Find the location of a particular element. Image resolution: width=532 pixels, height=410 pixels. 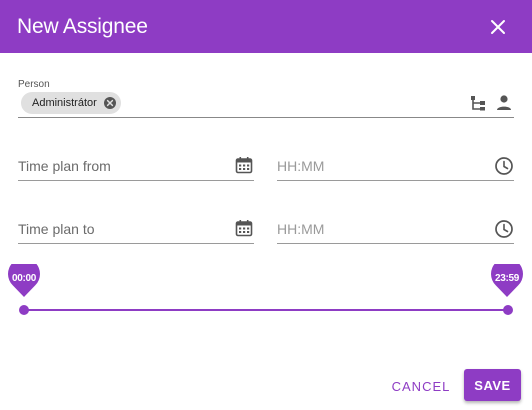

slider-start-handle is located at coordinates (24, 310).